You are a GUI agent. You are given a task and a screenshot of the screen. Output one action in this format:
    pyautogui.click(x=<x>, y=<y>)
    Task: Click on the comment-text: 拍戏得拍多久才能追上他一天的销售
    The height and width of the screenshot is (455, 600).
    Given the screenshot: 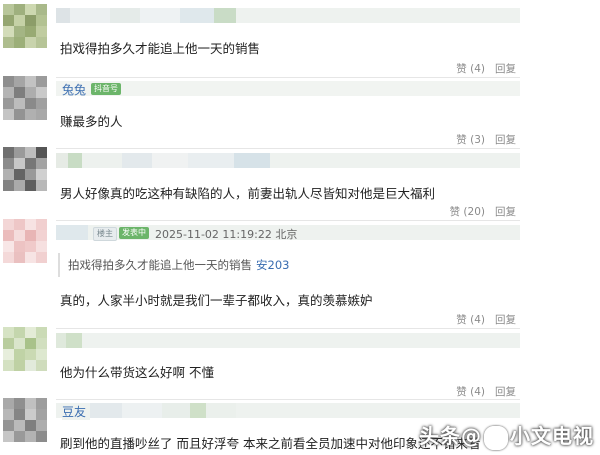 What is the action you would take?
    pyautogui.click(x=160, y=48)
    